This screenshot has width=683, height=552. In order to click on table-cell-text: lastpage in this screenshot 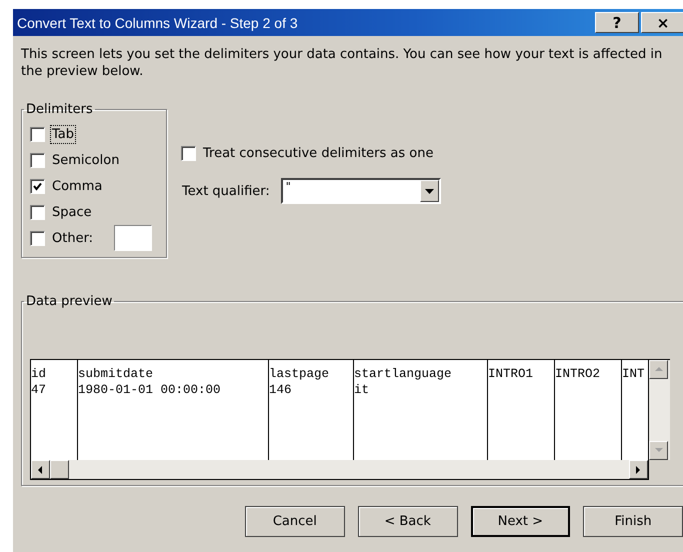, I will do `click(299, 374)`.